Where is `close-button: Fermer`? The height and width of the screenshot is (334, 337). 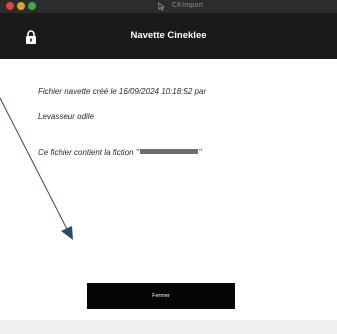 close-button: Fermer is located at coordinates (161, 296).